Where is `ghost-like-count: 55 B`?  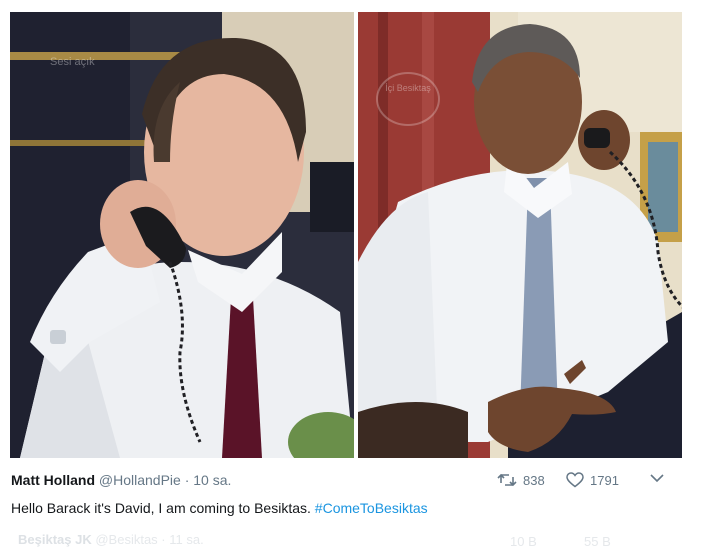
ghost-like-count: 55 B is located at coordinates (597, 541).